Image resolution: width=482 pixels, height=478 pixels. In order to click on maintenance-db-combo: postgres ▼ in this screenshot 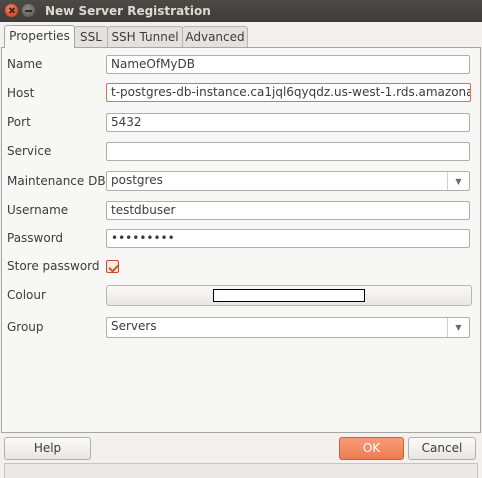, I will do `click(288, 181)`.